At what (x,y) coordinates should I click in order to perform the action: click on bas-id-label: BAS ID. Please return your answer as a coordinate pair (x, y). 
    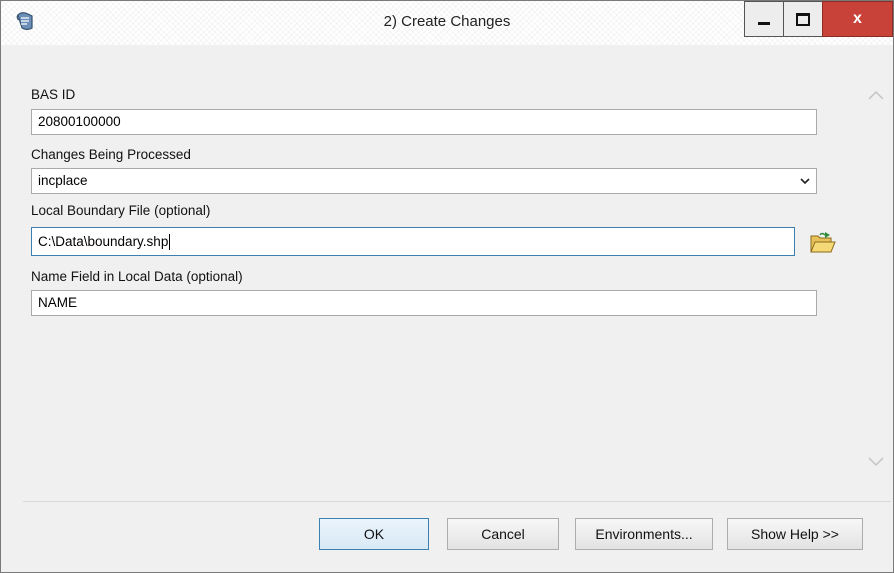
    Looking at the image, I should click on (53, 94).